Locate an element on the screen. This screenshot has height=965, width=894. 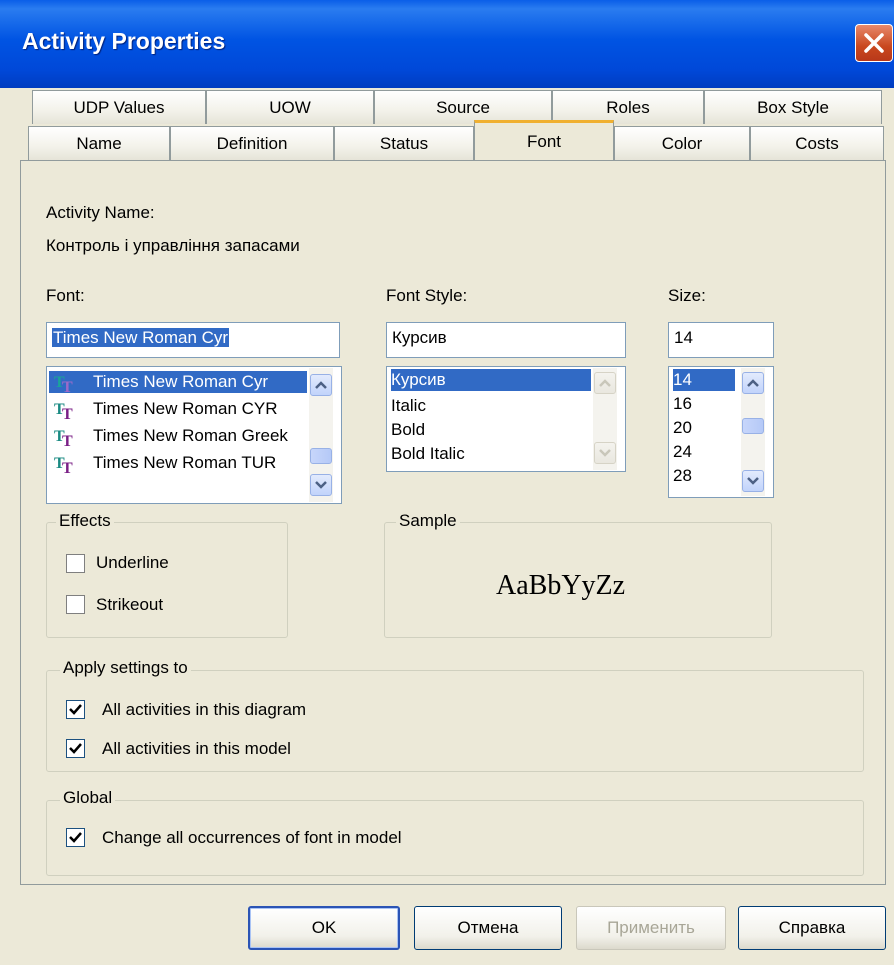
strikeout-label: Strikeout is located at coordinates (130, 604).